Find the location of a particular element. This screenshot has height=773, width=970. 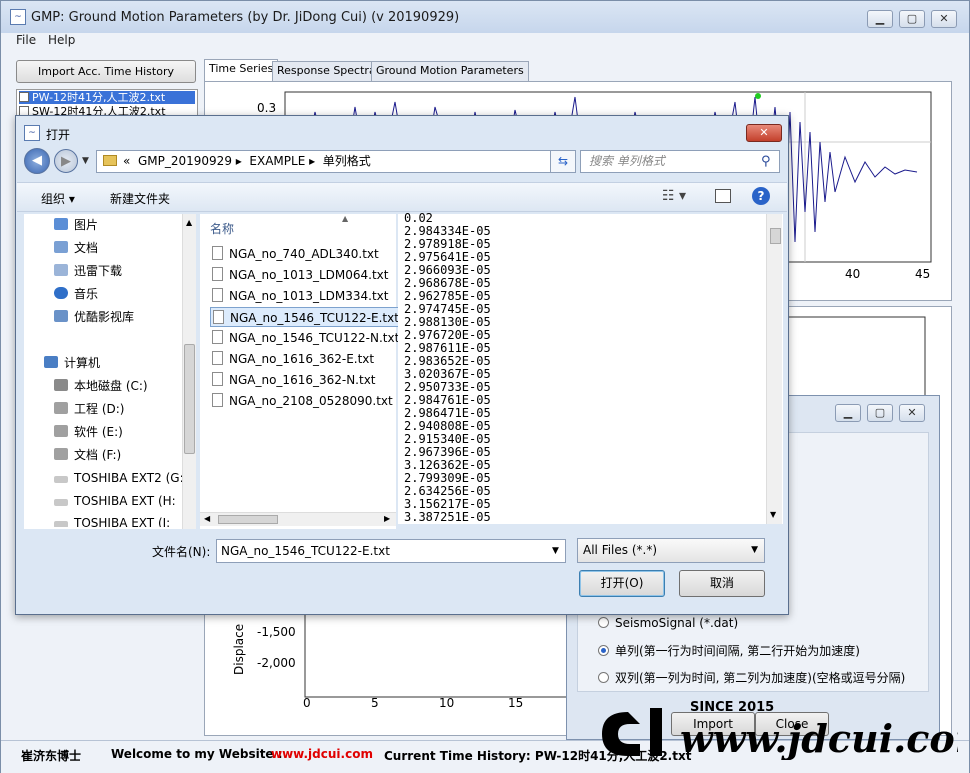

xtick-label: 40 is located at coordinates (852, 274).